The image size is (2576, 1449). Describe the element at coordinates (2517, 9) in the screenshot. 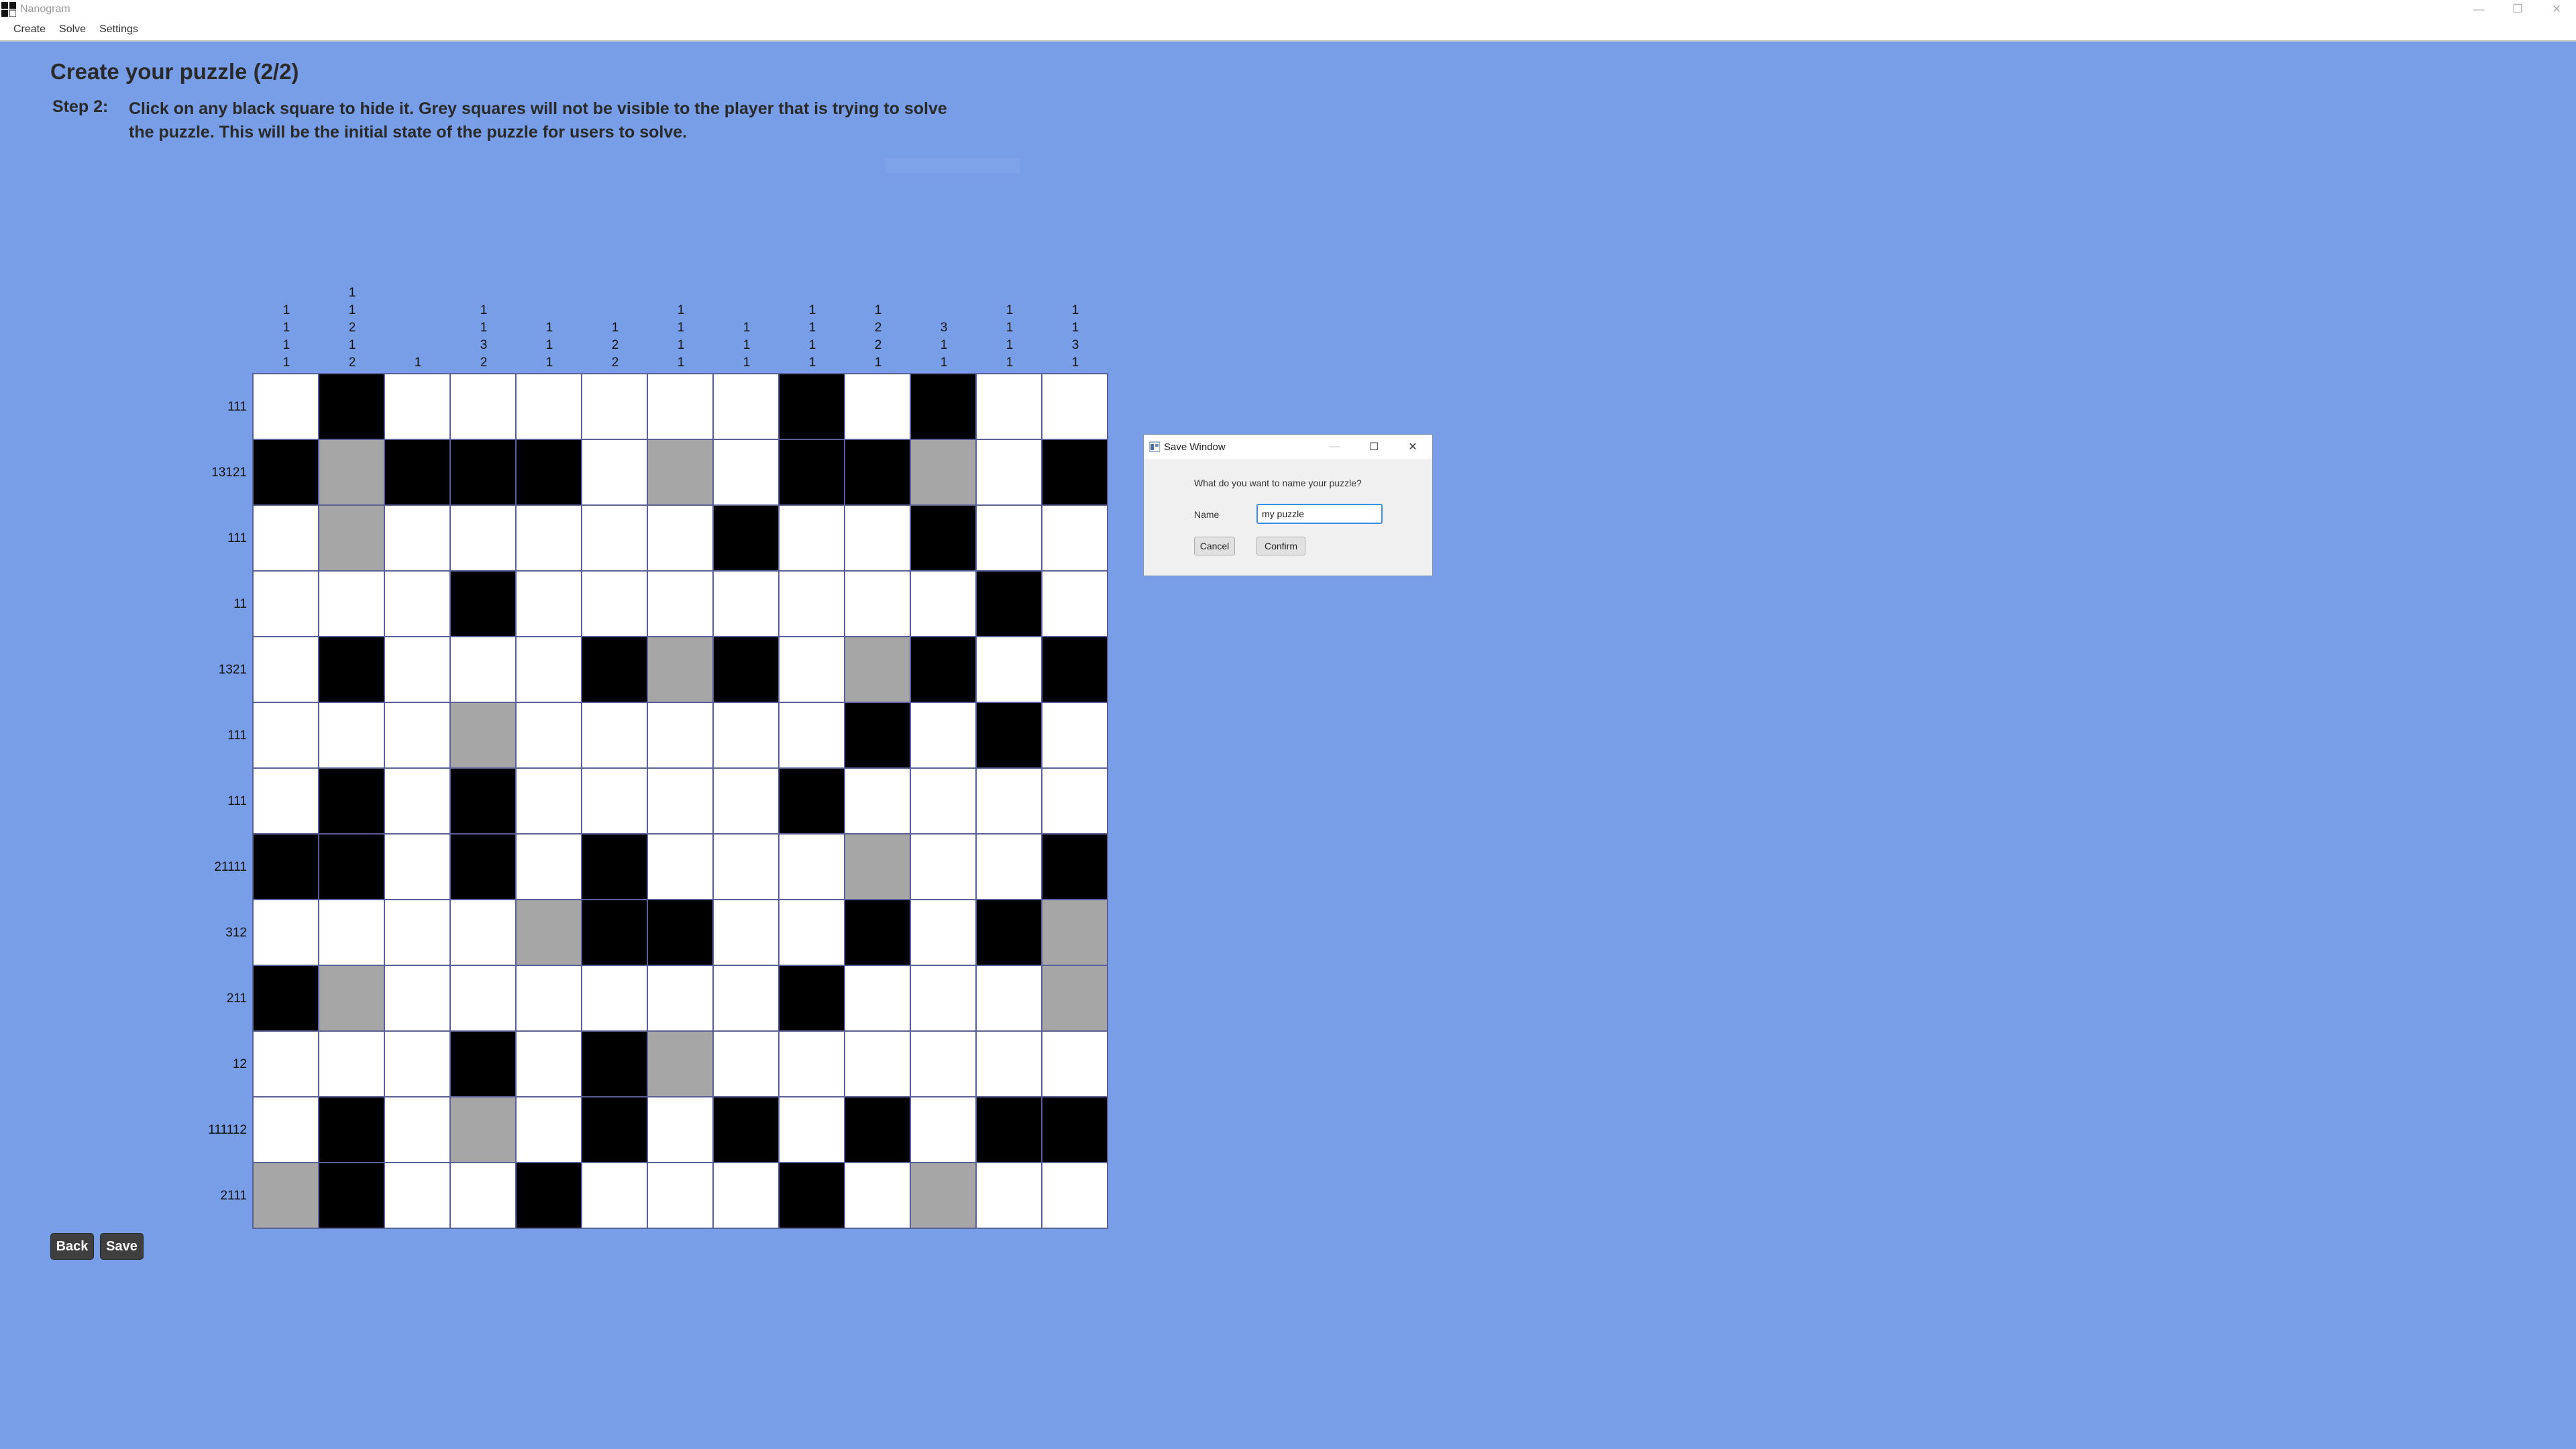

I see `restore-icon: ❐` at that location.